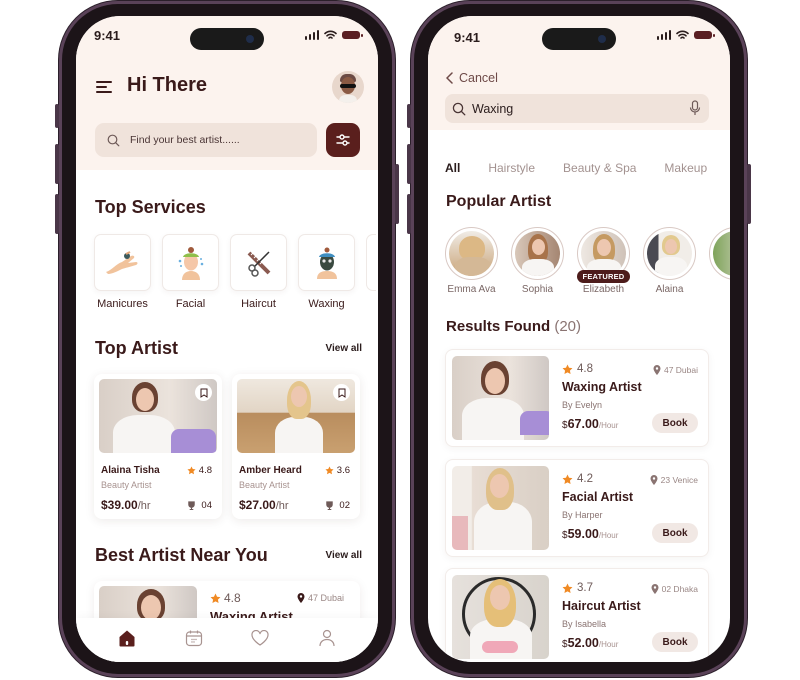  What do you see at coordinates (568, 326) in the screenshot?
I see `results-count: (20)` at bounding box center [568, 326].